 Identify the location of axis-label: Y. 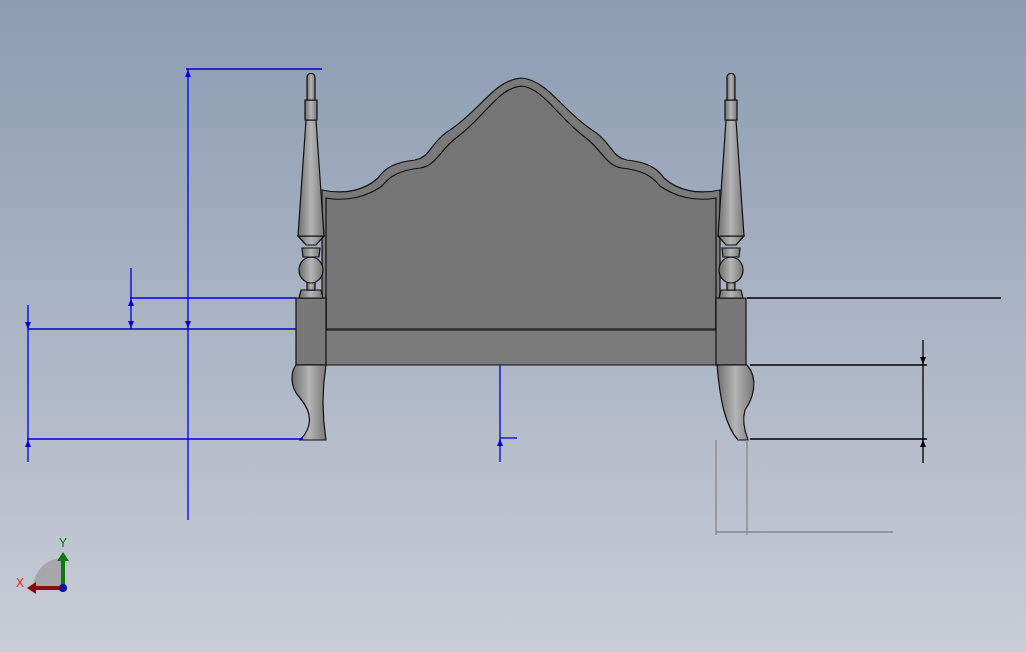
(63, 543).